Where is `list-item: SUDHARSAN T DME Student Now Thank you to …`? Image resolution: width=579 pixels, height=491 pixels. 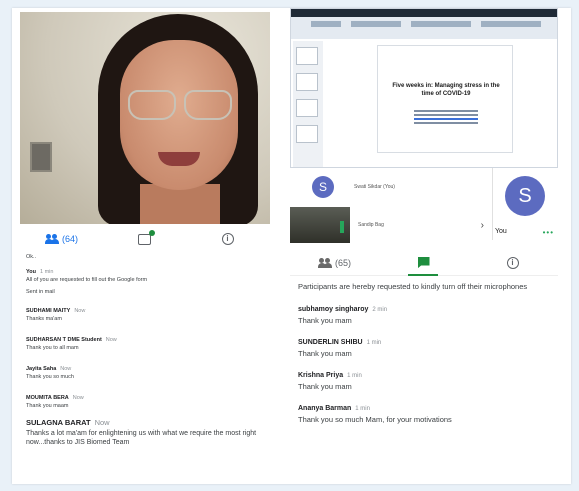
list-item: SUDHARSAN T DME Student Now Thank you to … is located at coordinates (157, 344).